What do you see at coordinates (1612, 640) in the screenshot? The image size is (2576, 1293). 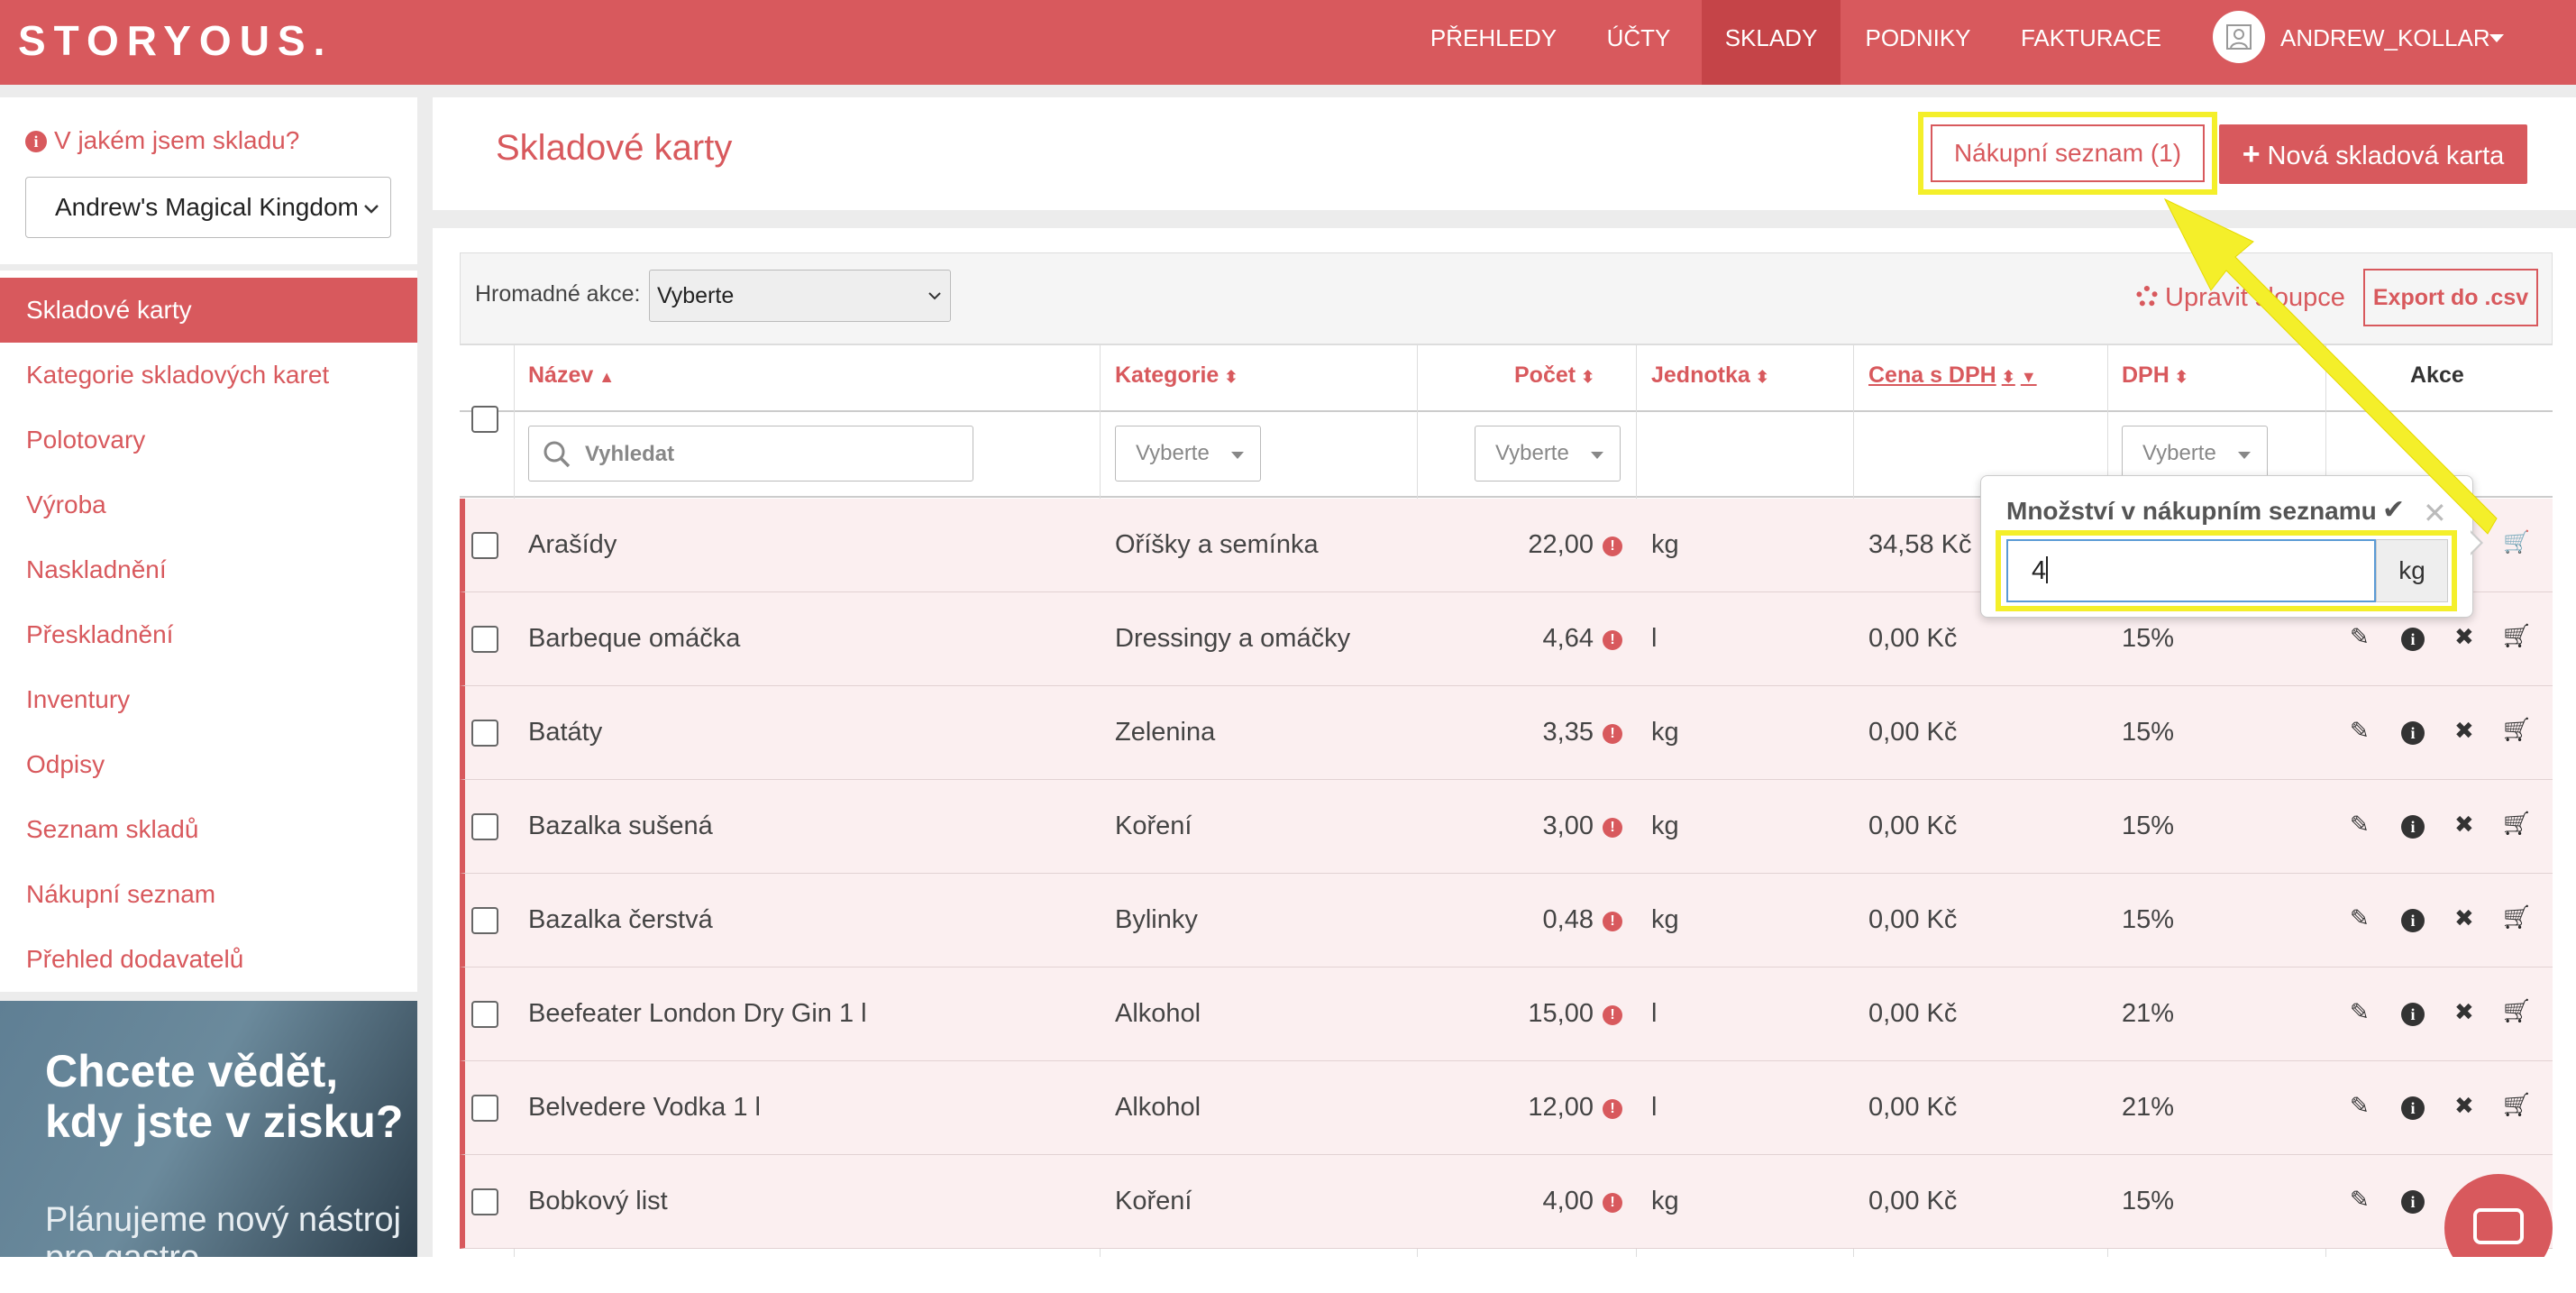 I see `low-stock-warning-icon: !` at bounding box center [1612, 640].